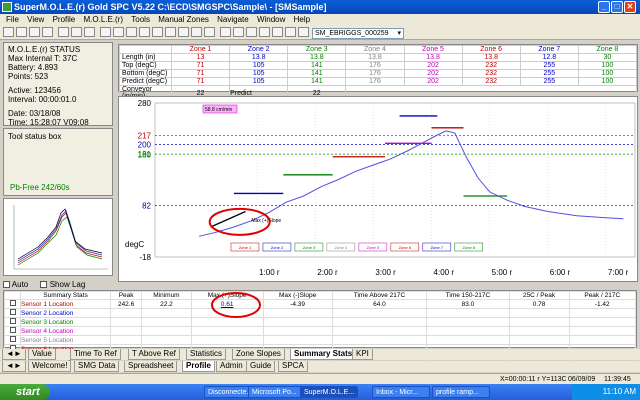 The image size is (640, 400). Describe the element at coordinates (89, 32) in the screenshot. I see `paste-icon` at that location.